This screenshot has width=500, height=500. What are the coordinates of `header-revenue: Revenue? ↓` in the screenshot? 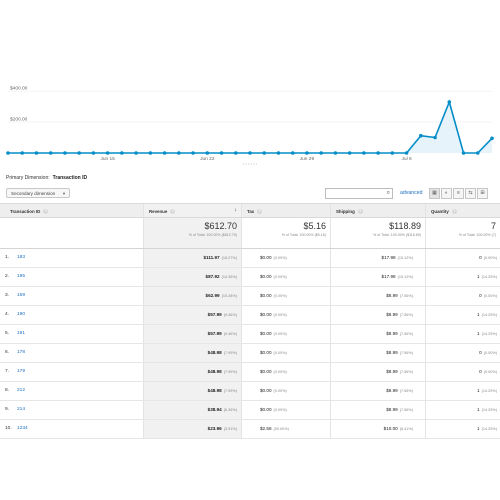 It's located at (192, 210).